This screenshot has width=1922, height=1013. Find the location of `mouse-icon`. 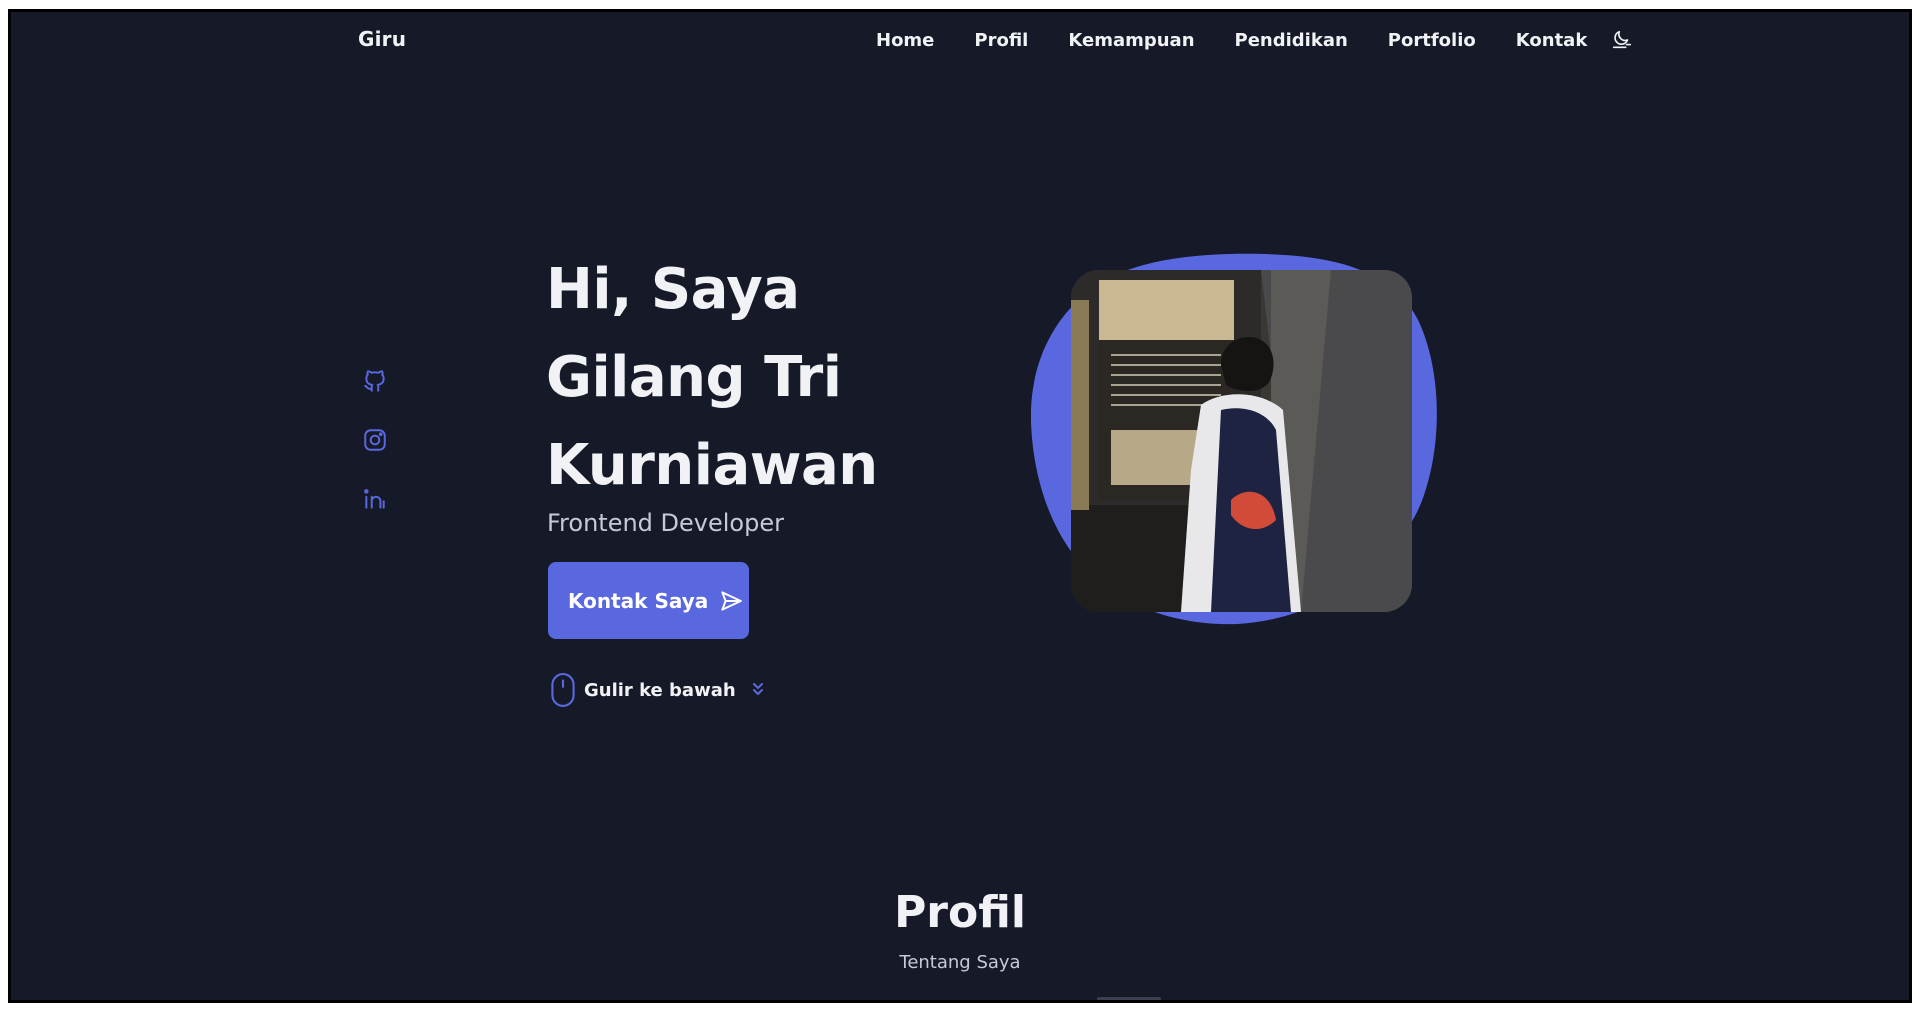

mouse-icon is located at coordinates (563, 690).